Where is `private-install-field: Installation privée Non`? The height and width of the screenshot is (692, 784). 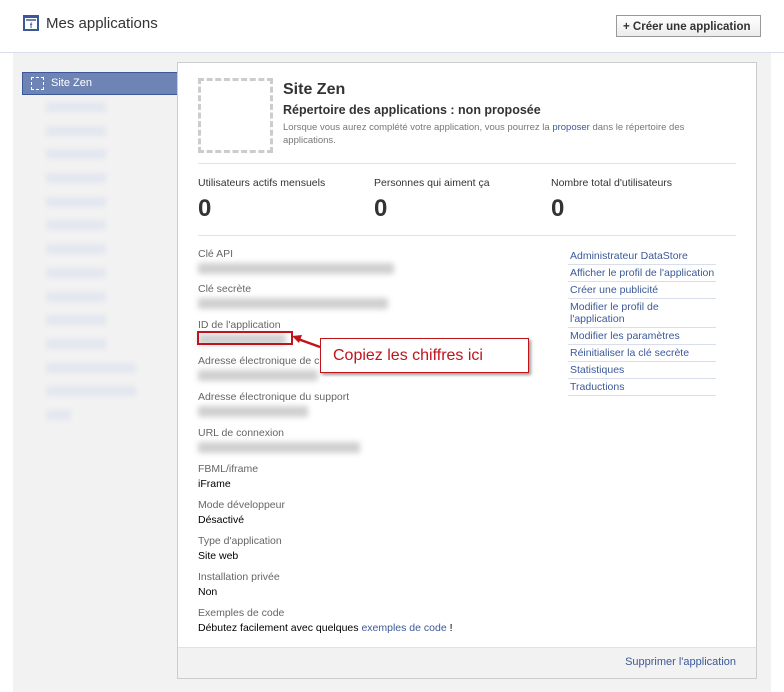 private-install-field: Installation privée Non is located at coordinates (239, 584).